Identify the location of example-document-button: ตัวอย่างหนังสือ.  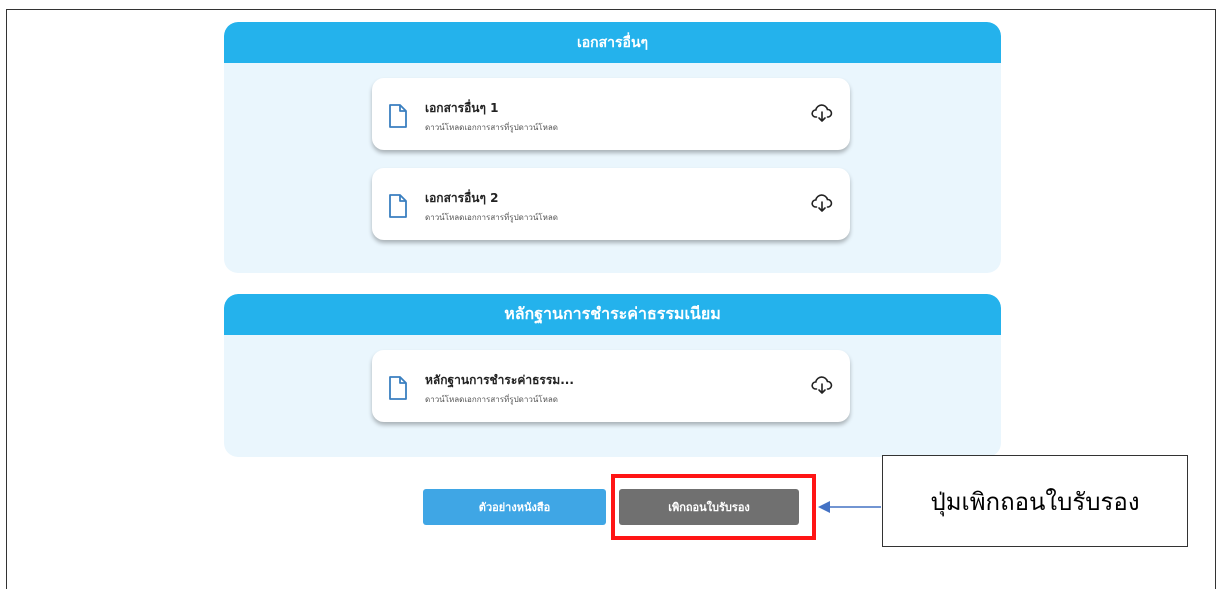
(514, 507).